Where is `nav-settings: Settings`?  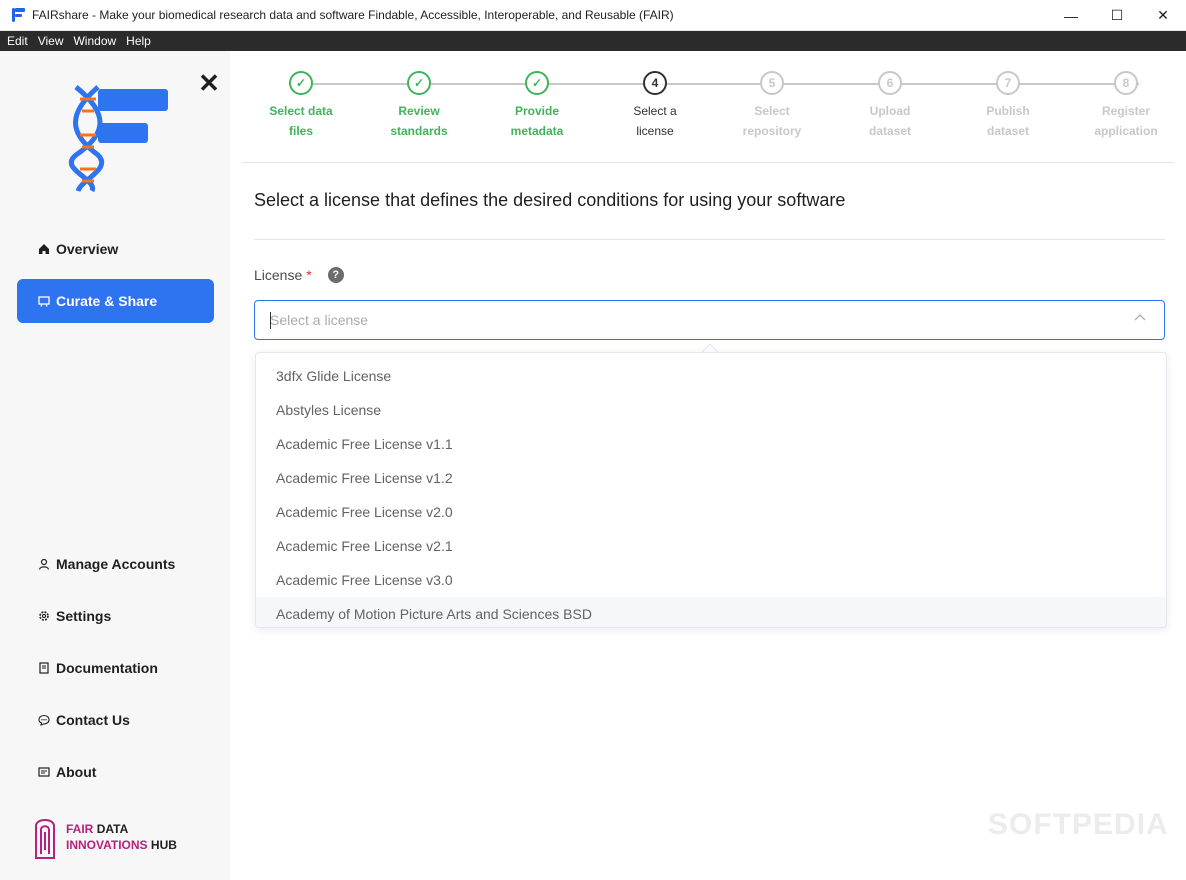
nav-settings: Settings is located at coordinates (115, 616).